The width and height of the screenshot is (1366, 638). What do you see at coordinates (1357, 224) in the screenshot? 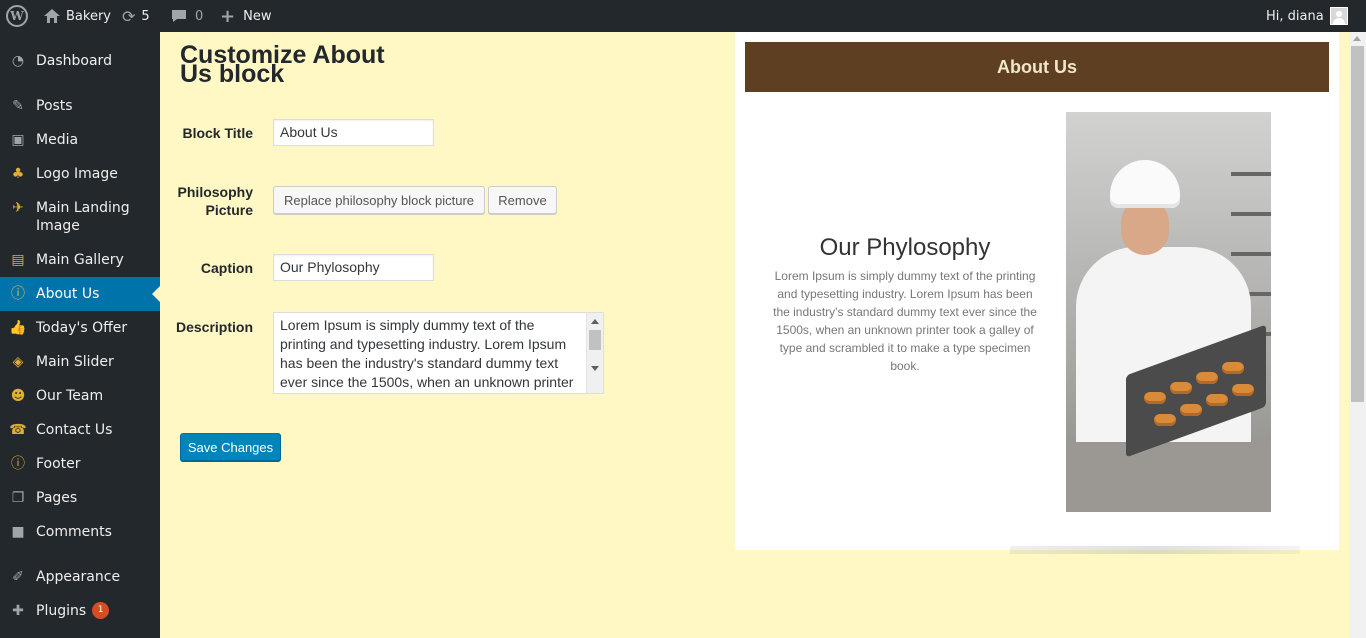
I see `page-scroll-thumb` at bounding box center [1357, 224].